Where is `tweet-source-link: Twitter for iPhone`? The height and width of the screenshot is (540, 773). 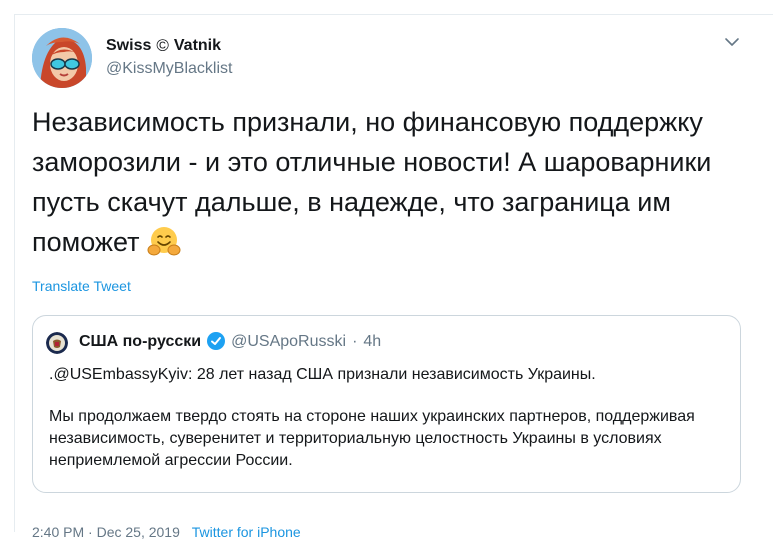
tweet-source-link: Twitter for iPhone is located at coordinates (246, 532).